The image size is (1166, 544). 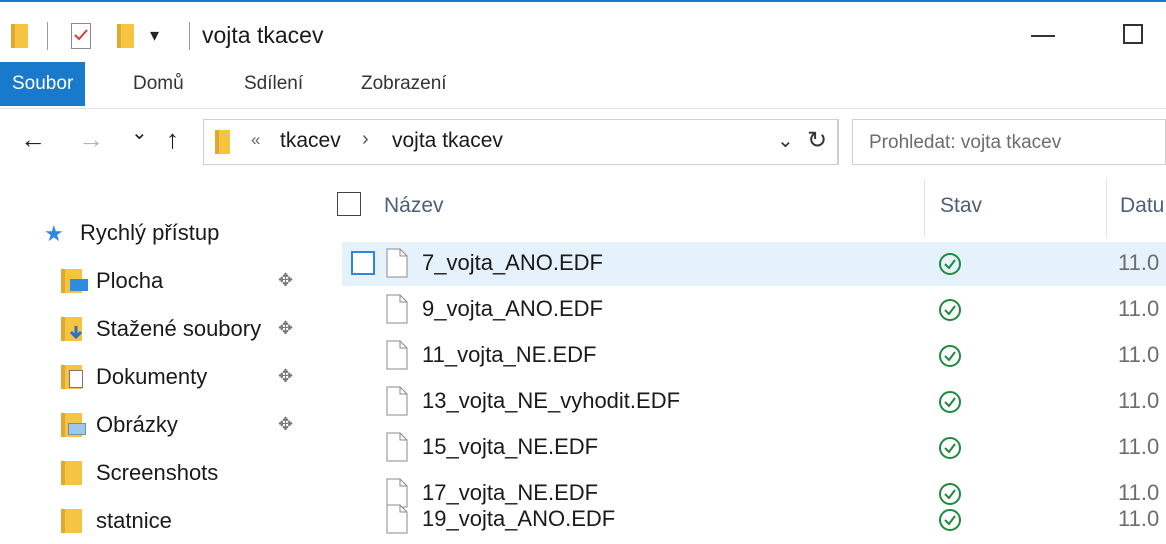 I want to click on quick-access-dropdown: ▾, so click(x=154, y=35).